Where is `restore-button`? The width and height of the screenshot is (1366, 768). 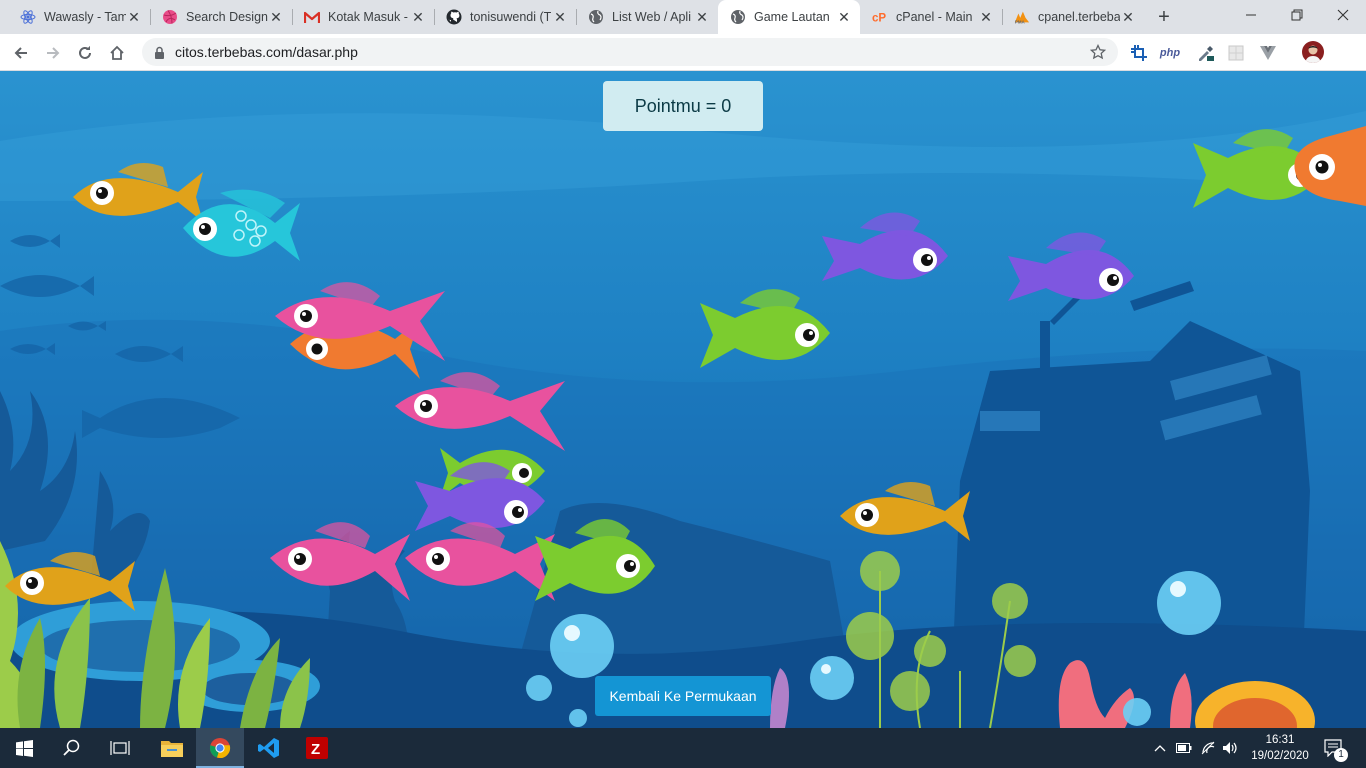 restore-button is located at coordinates (1297, 15).